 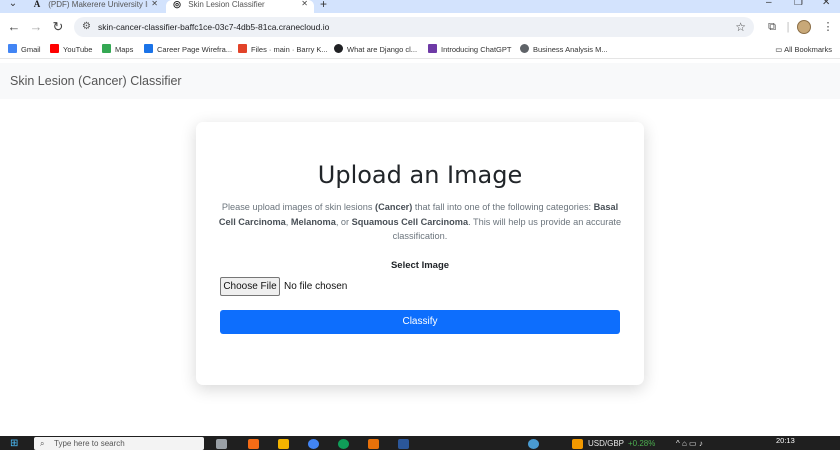 I want to click on all-bookmarks-label: All Bookmarks, so click(x=808, y=49).